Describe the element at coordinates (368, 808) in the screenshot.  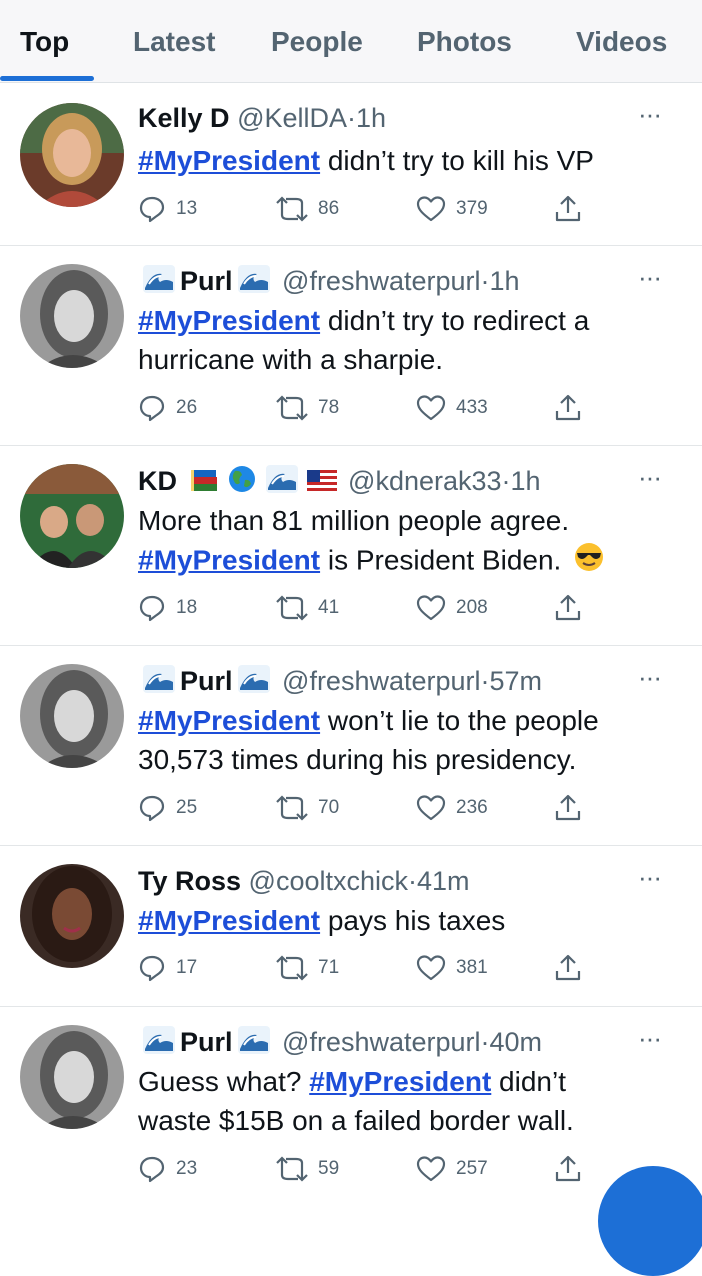
I see `tweet-actions: 25 70 236` at that location.